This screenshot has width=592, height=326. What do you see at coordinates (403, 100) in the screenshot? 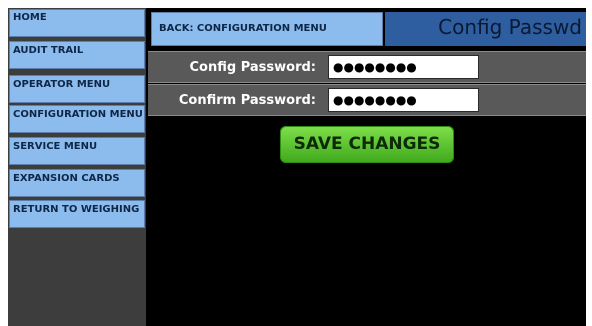
I see `confirm-password-input: ●●●●●●●●` at bounding box center [403, 100].